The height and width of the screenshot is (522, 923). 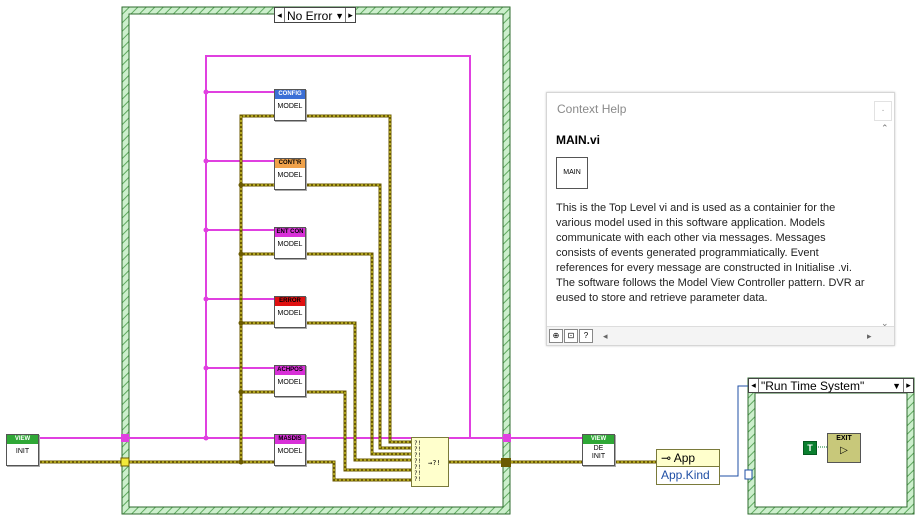 What do you see at coordinates (125, 462) in the screenshot?
I see `error-tunnel-left` at bounding box center [125, 462].